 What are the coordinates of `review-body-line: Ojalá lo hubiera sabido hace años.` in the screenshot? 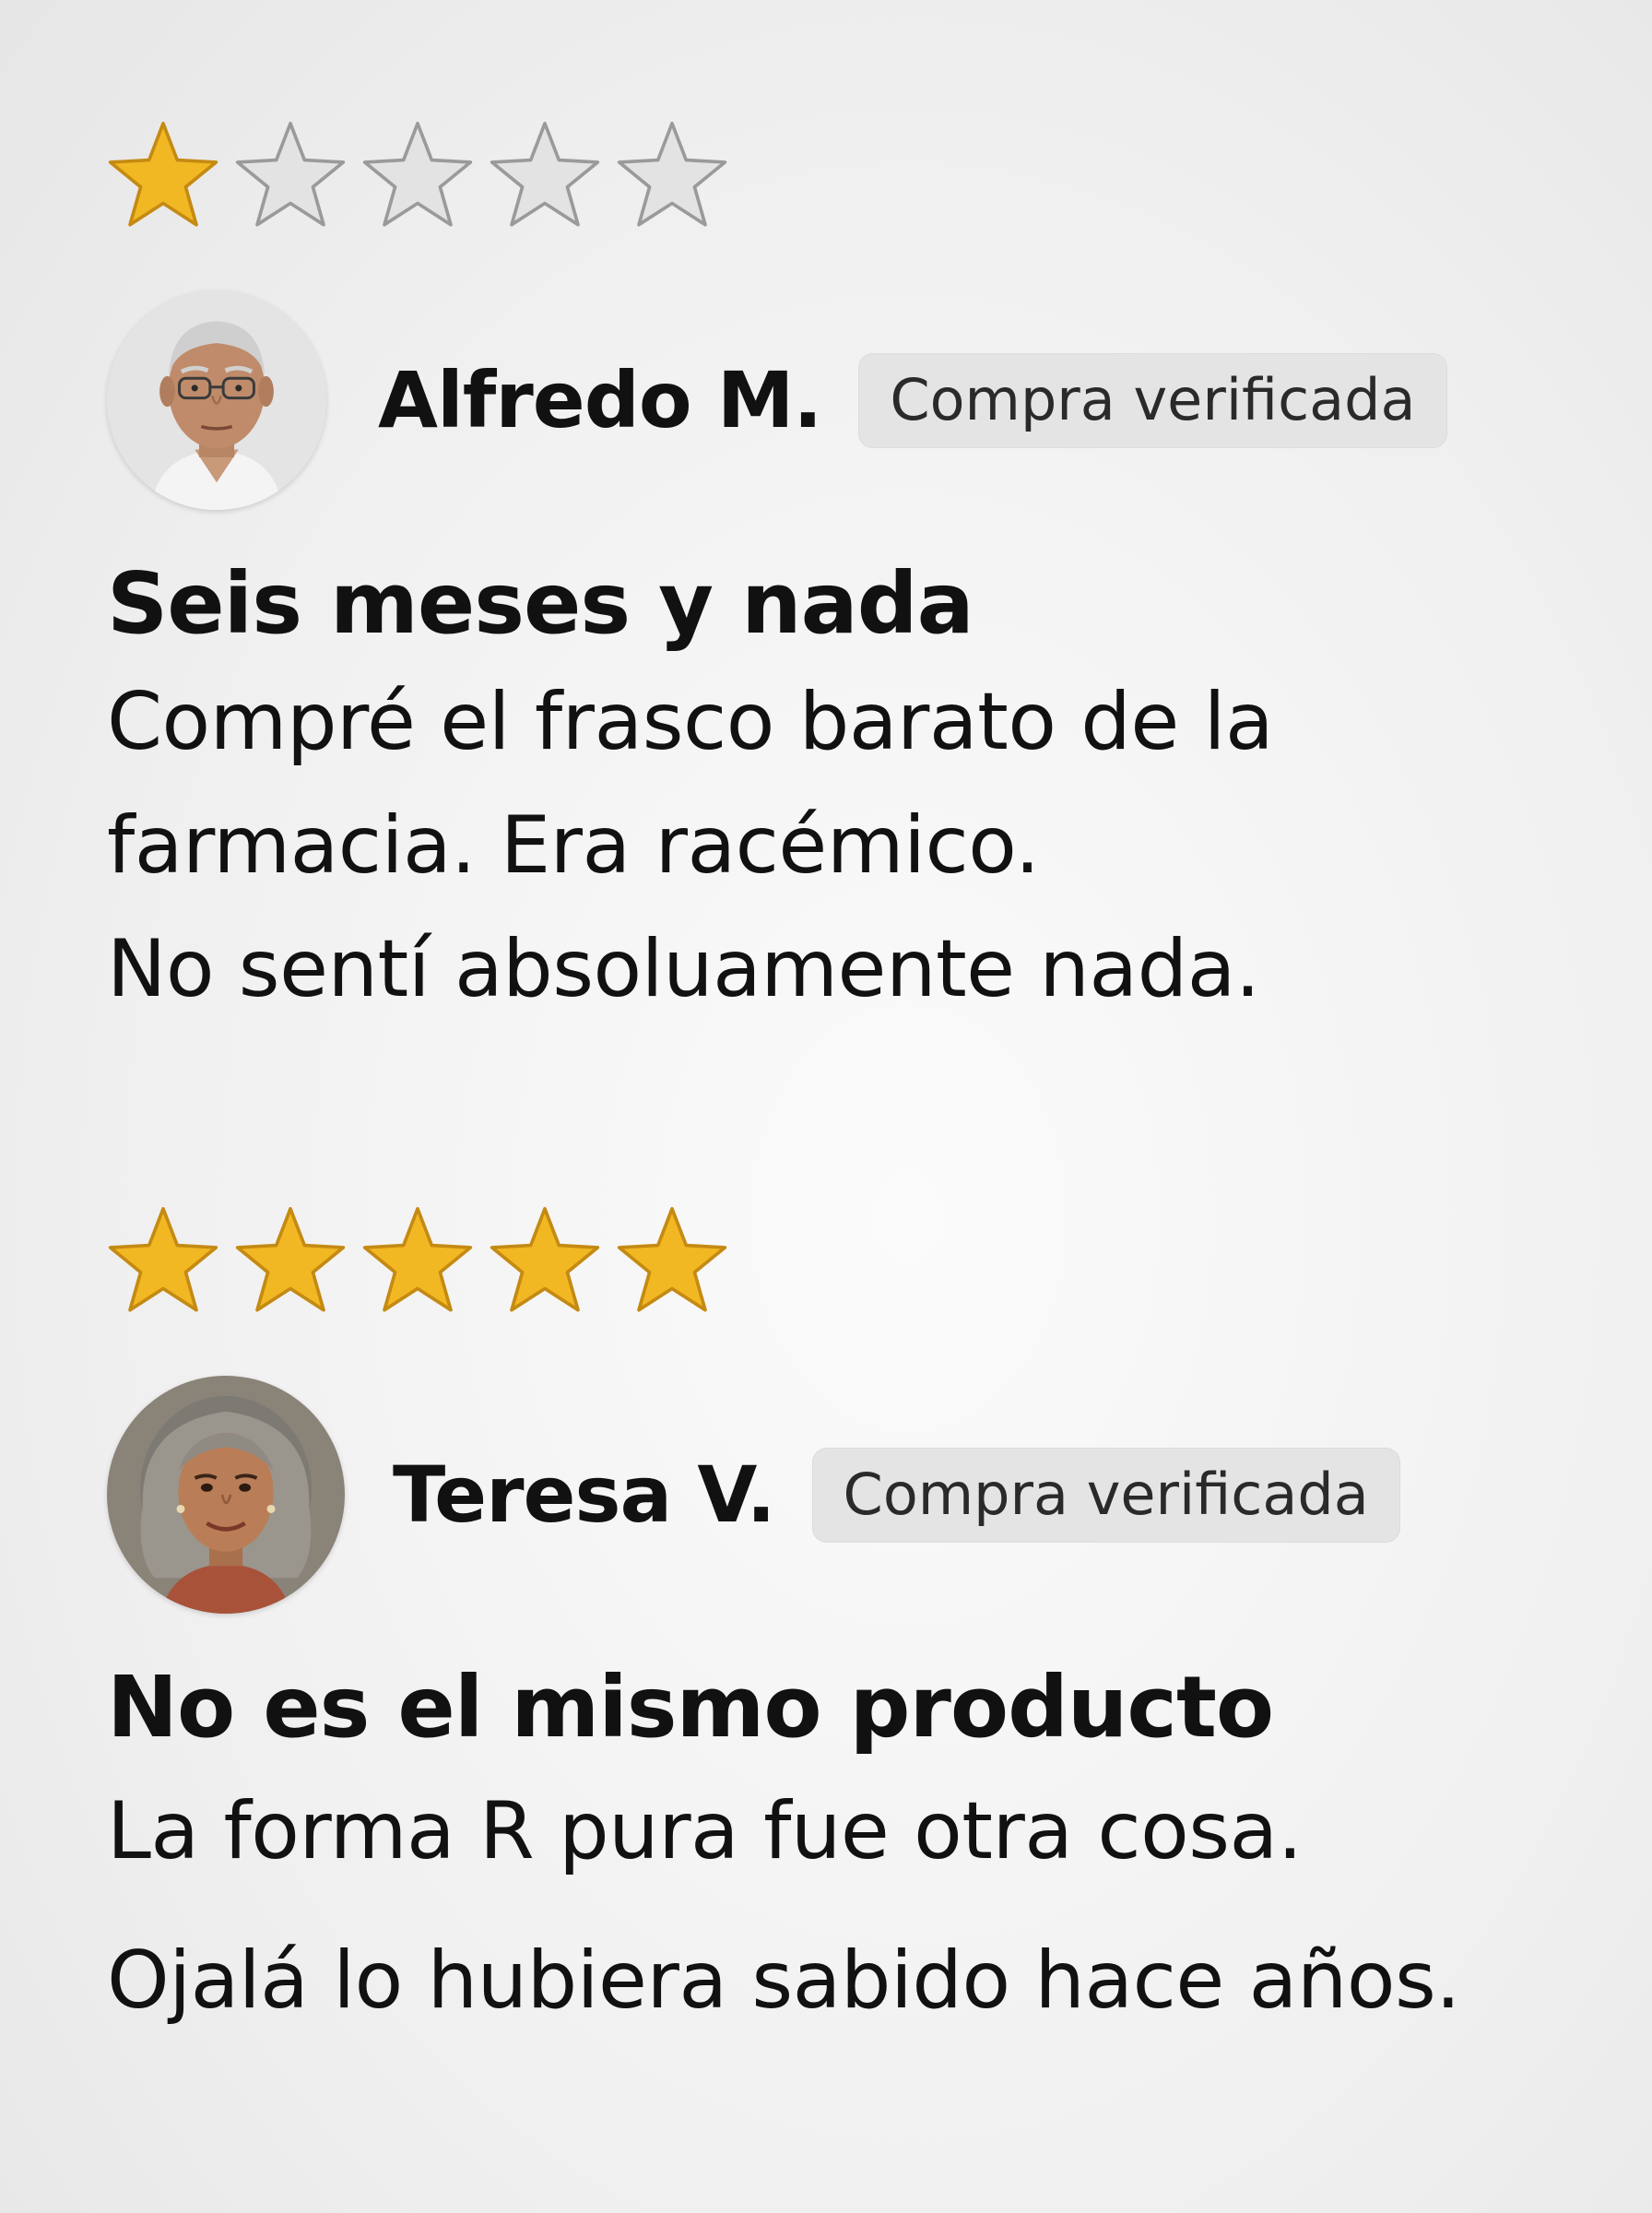 It's located at (784, 1981).